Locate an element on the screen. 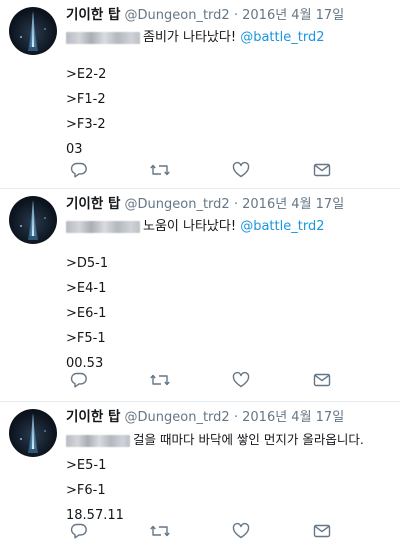 The height and width of the screenshot is (543, 400). tweet-line: >F3-2 is located at coordinates (86, 124).